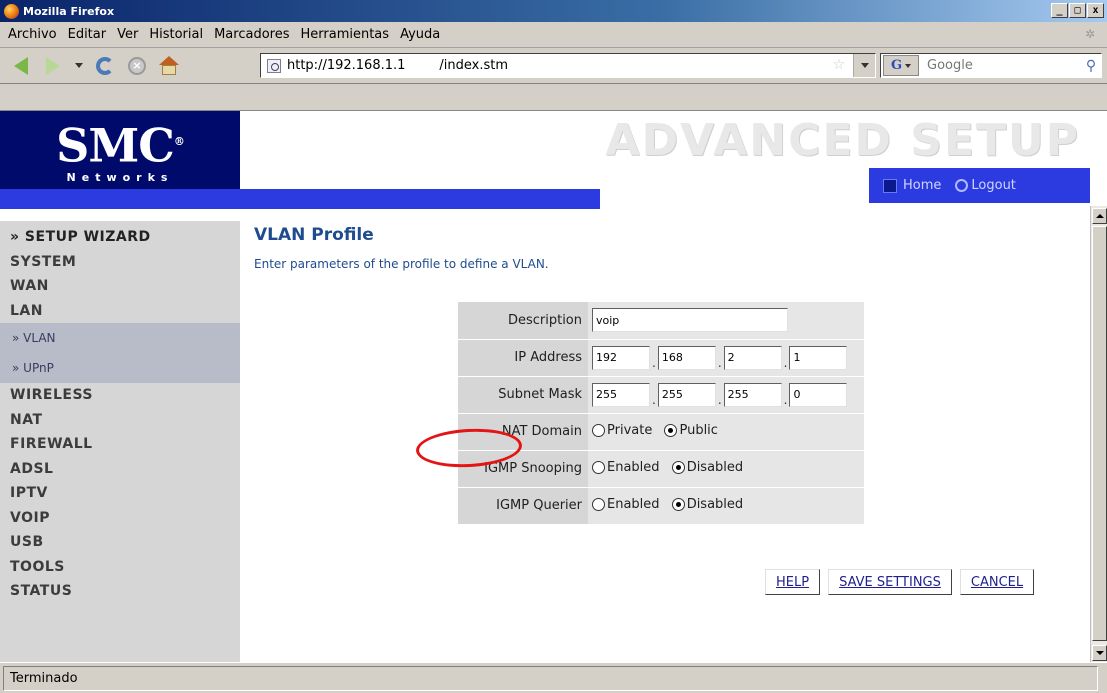 The image size is (1107, 693). Describe the element at coordinates (1004, 65) in the screenshot. I see `search-input: Google` at that location.